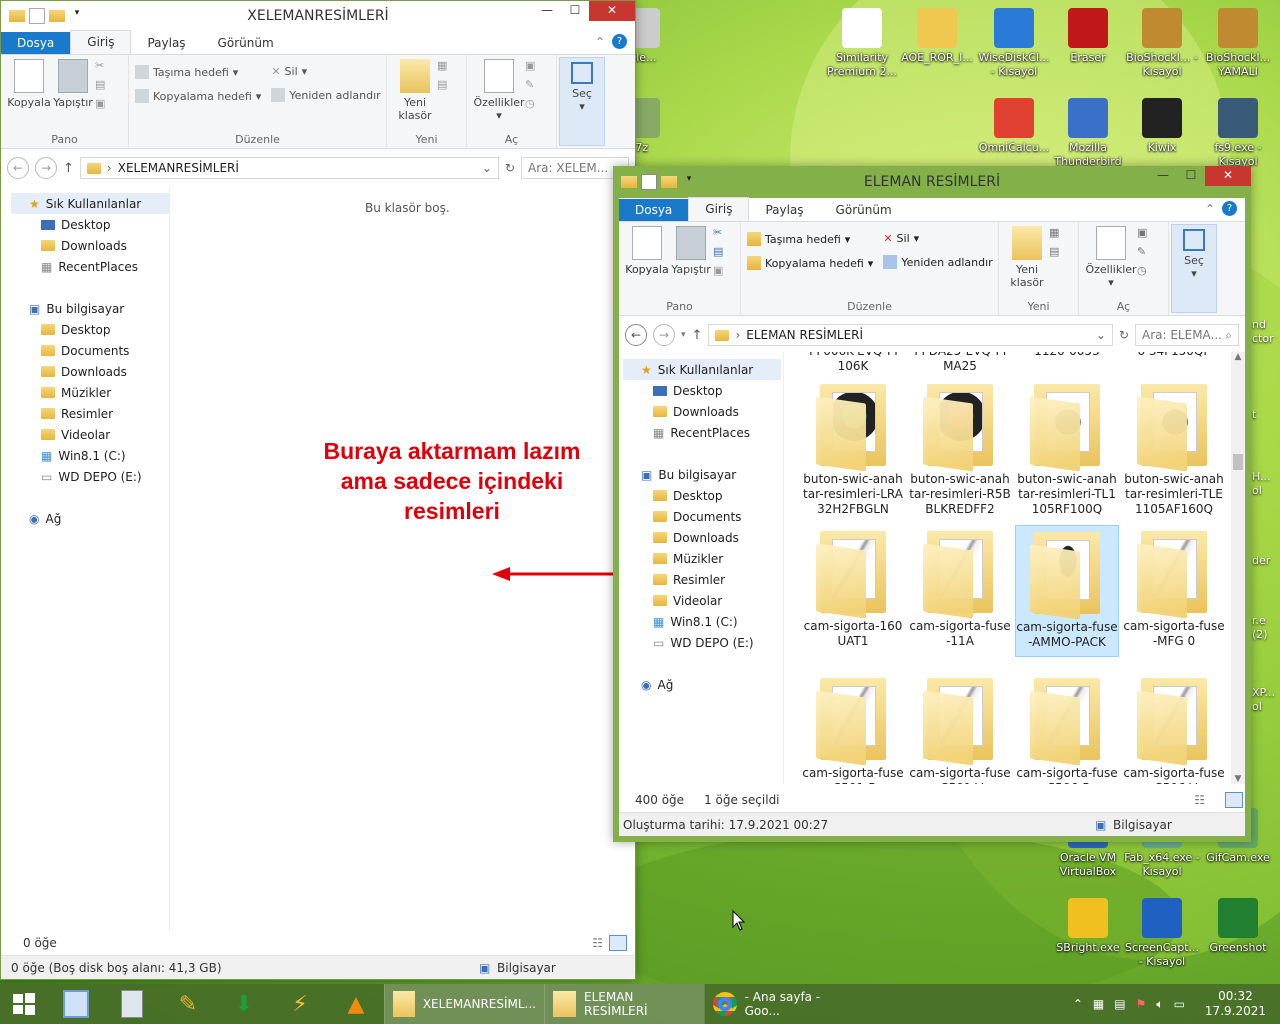  What do you see at coordinates (36, 43) in the screenshot?
I see `tab-dosya: Dosya` at bounding box center [36, 43].